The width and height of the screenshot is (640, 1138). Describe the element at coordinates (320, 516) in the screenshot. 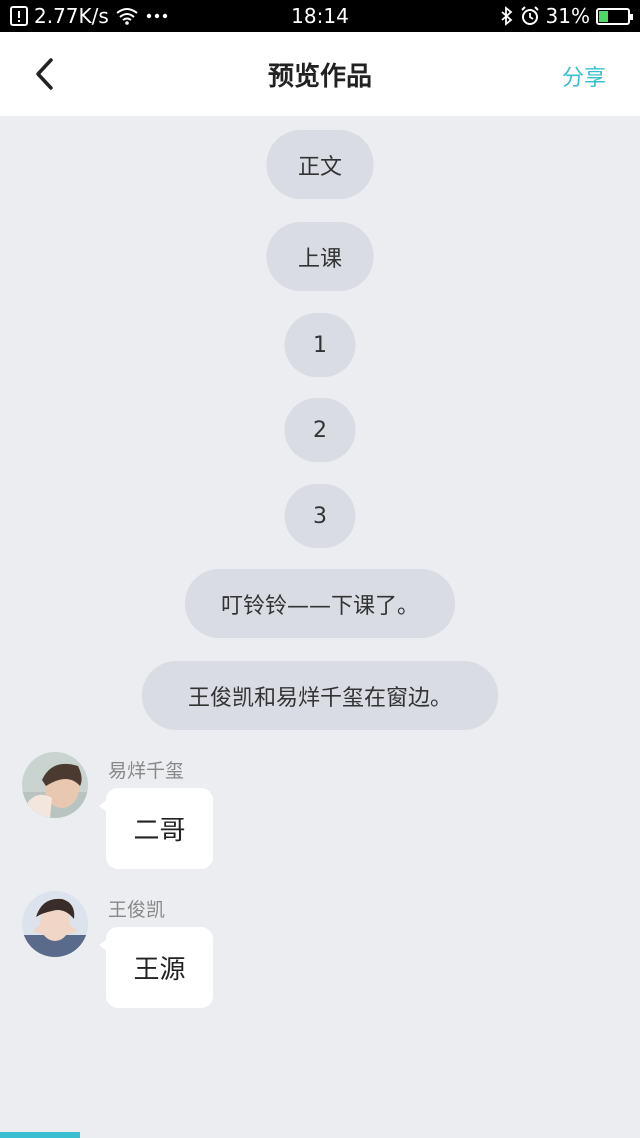

I see `narration-bubble: 3` at that location.